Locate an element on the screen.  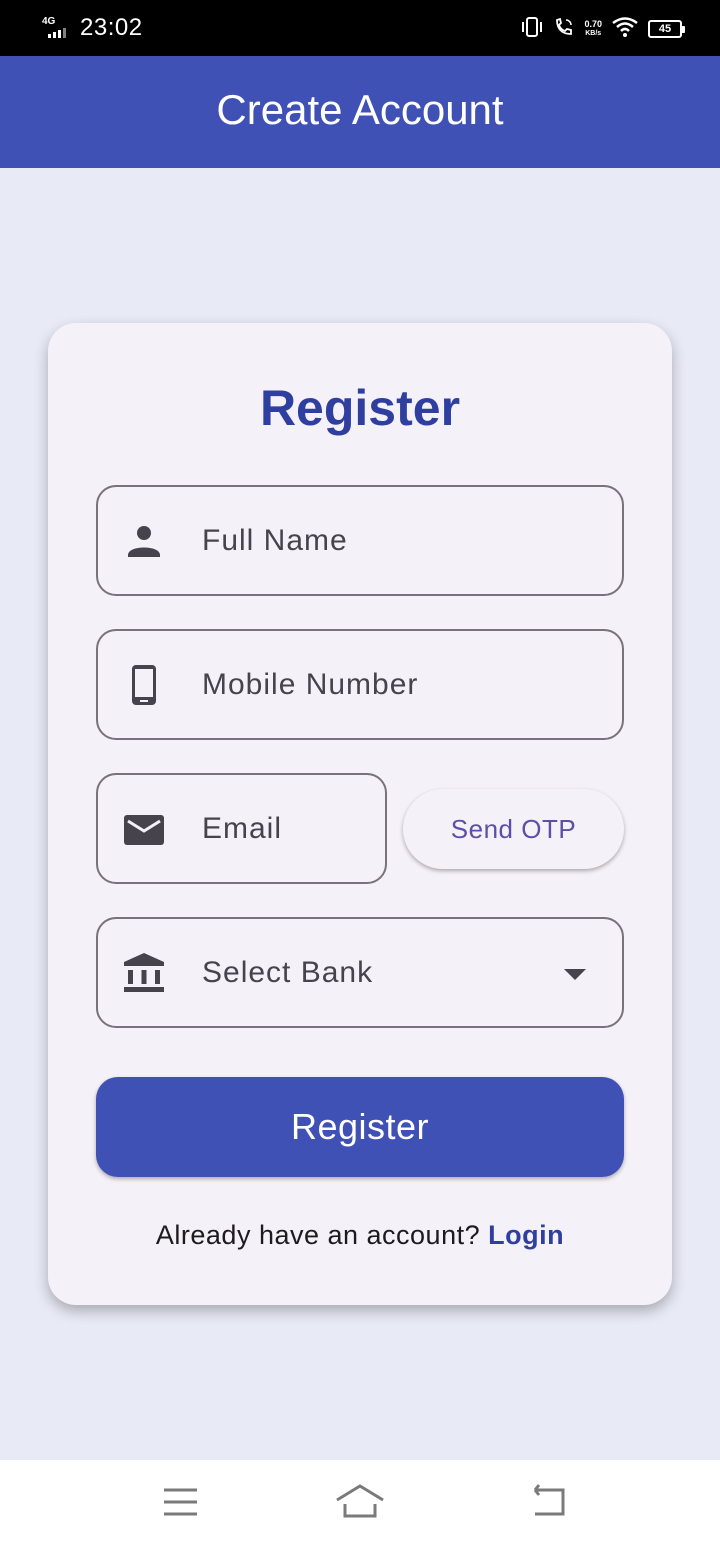
wifi-call-icon is located at coordinates (564, 29).